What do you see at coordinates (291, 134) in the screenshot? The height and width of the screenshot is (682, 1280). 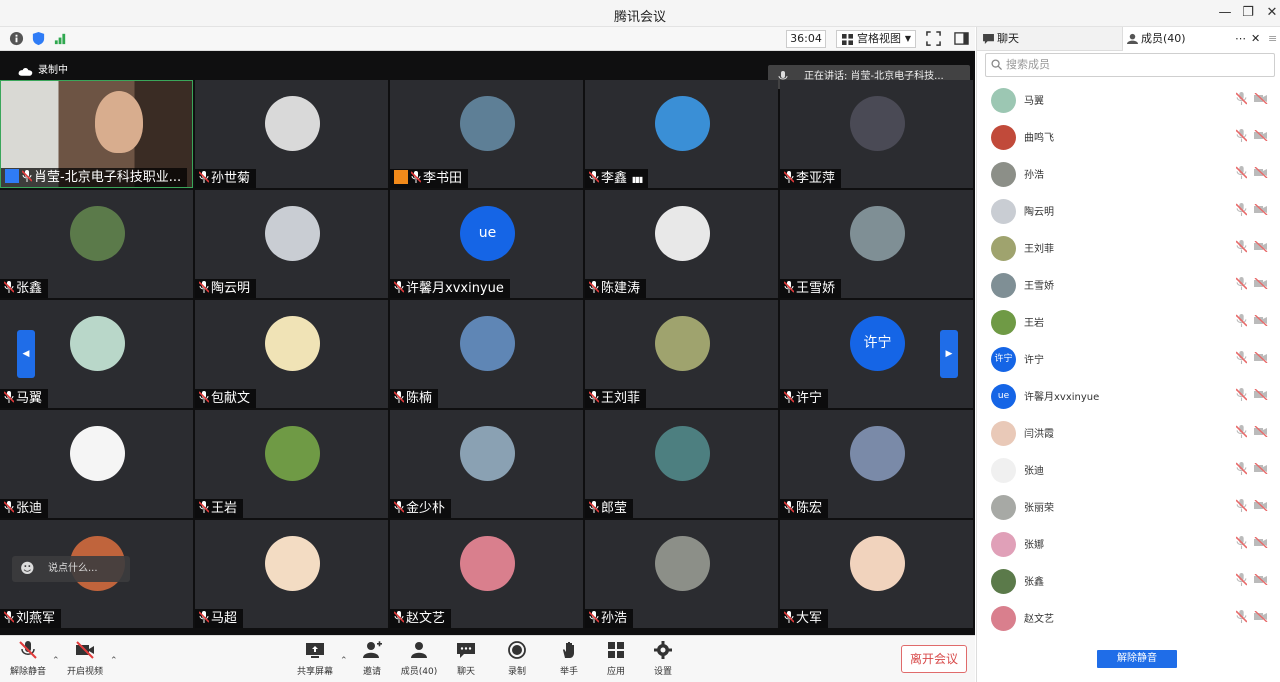 I see `participant-tile: 孙世菊` at bounding box center [291, 134].